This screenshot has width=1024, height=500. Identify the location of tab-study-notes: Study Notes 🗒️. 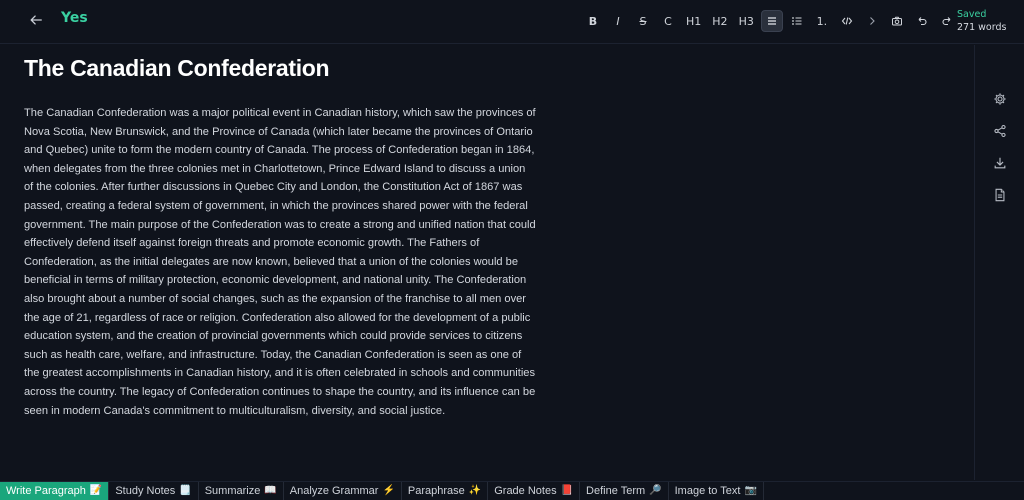
(154, 490).